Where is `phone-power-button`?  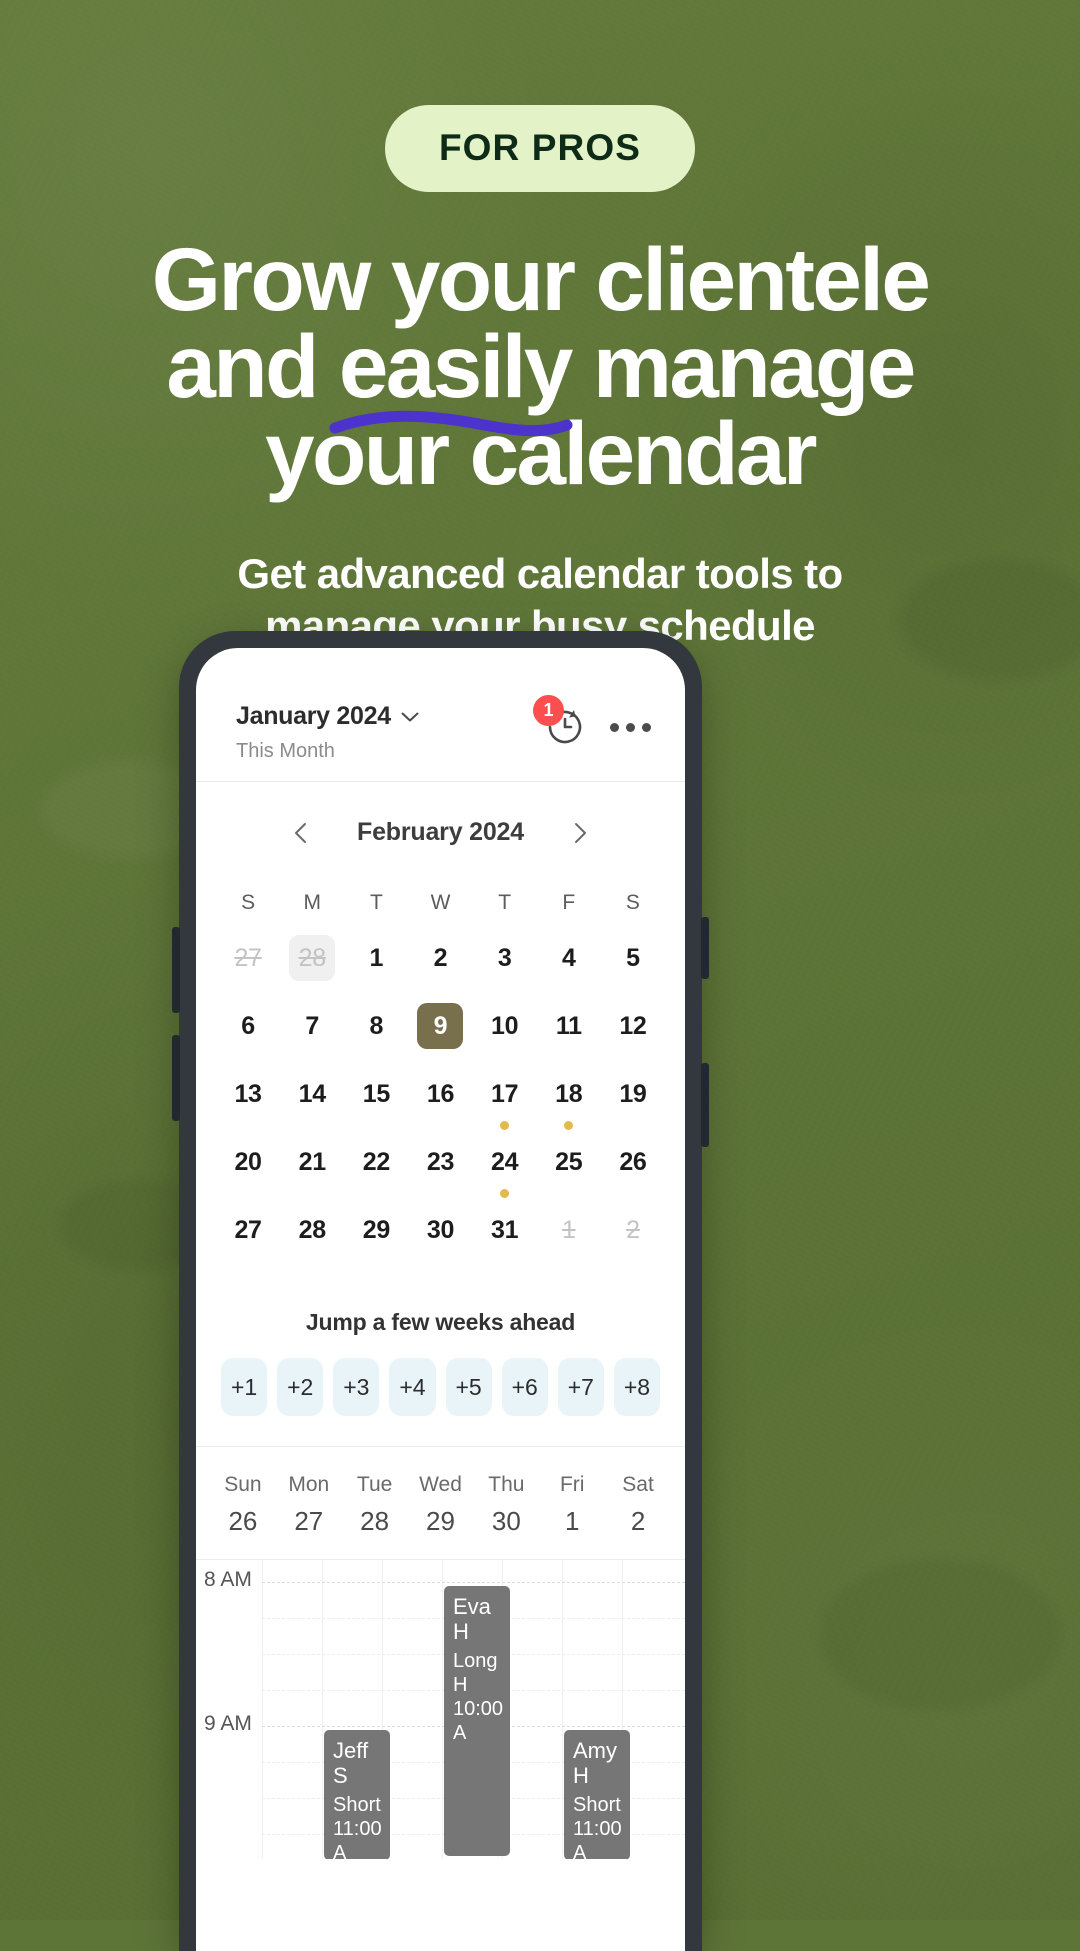 phone-power-button is located at coordinates (705, 948).